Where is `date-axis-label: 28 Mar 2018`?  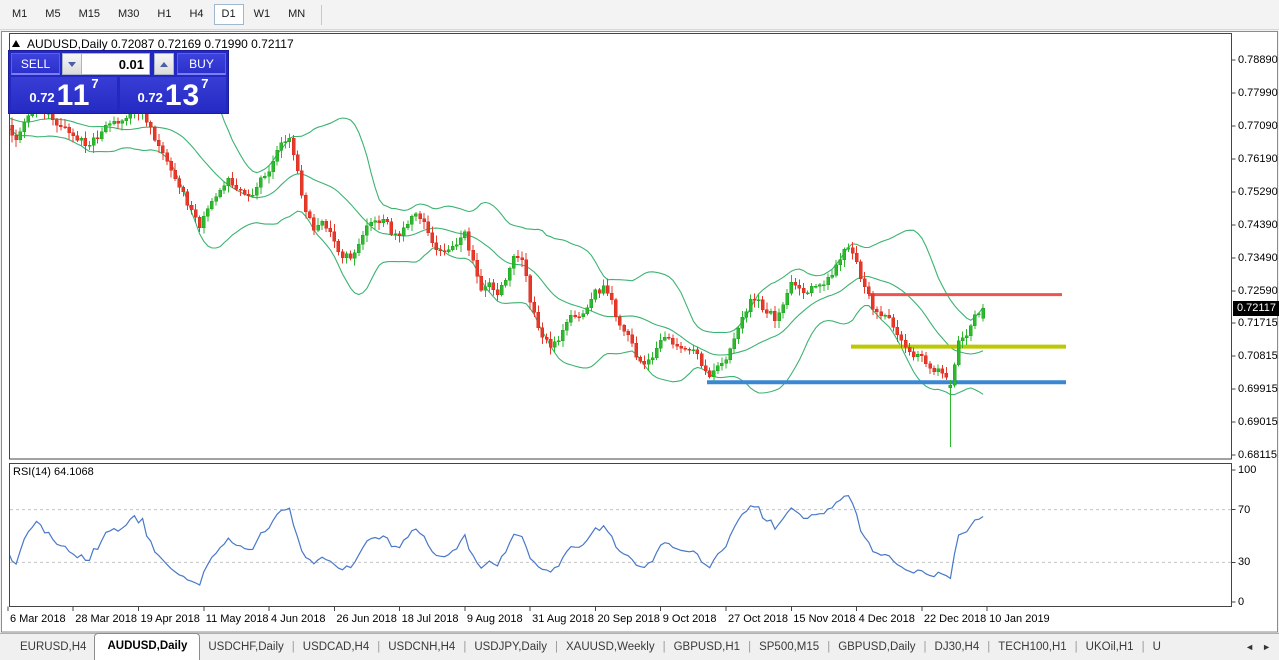 date-axis-label: 28 Mar 2018 is located at coordinates (106, 619).